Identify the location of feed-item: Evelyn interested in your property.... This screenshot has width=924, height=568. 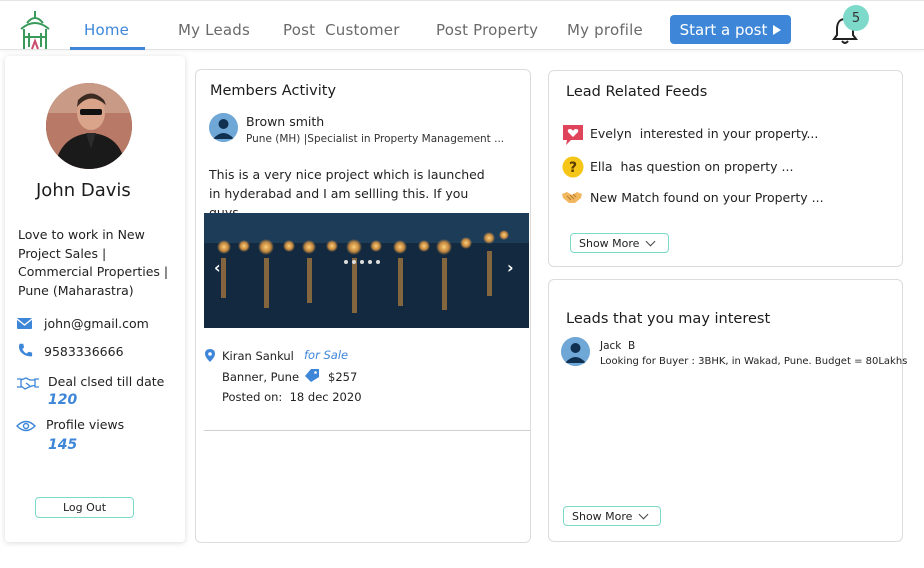
(704, 133).